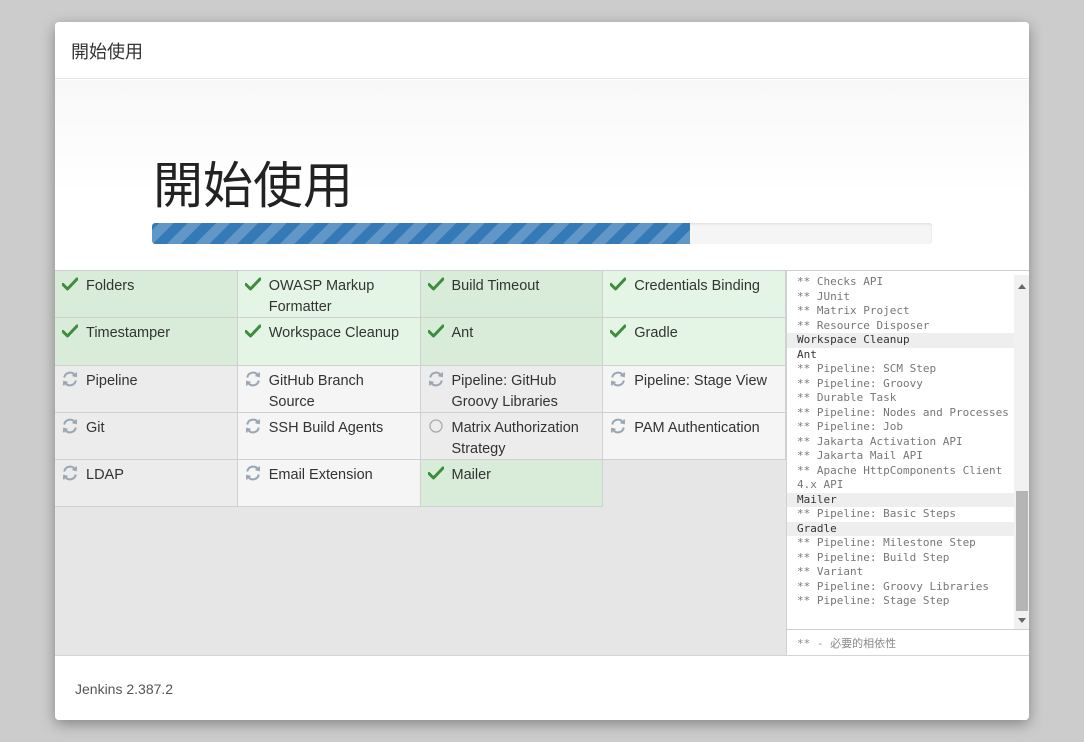 This screenshot has height=742, width=1084. I want to click on plugin-item: LDAP, so click(146, 484).